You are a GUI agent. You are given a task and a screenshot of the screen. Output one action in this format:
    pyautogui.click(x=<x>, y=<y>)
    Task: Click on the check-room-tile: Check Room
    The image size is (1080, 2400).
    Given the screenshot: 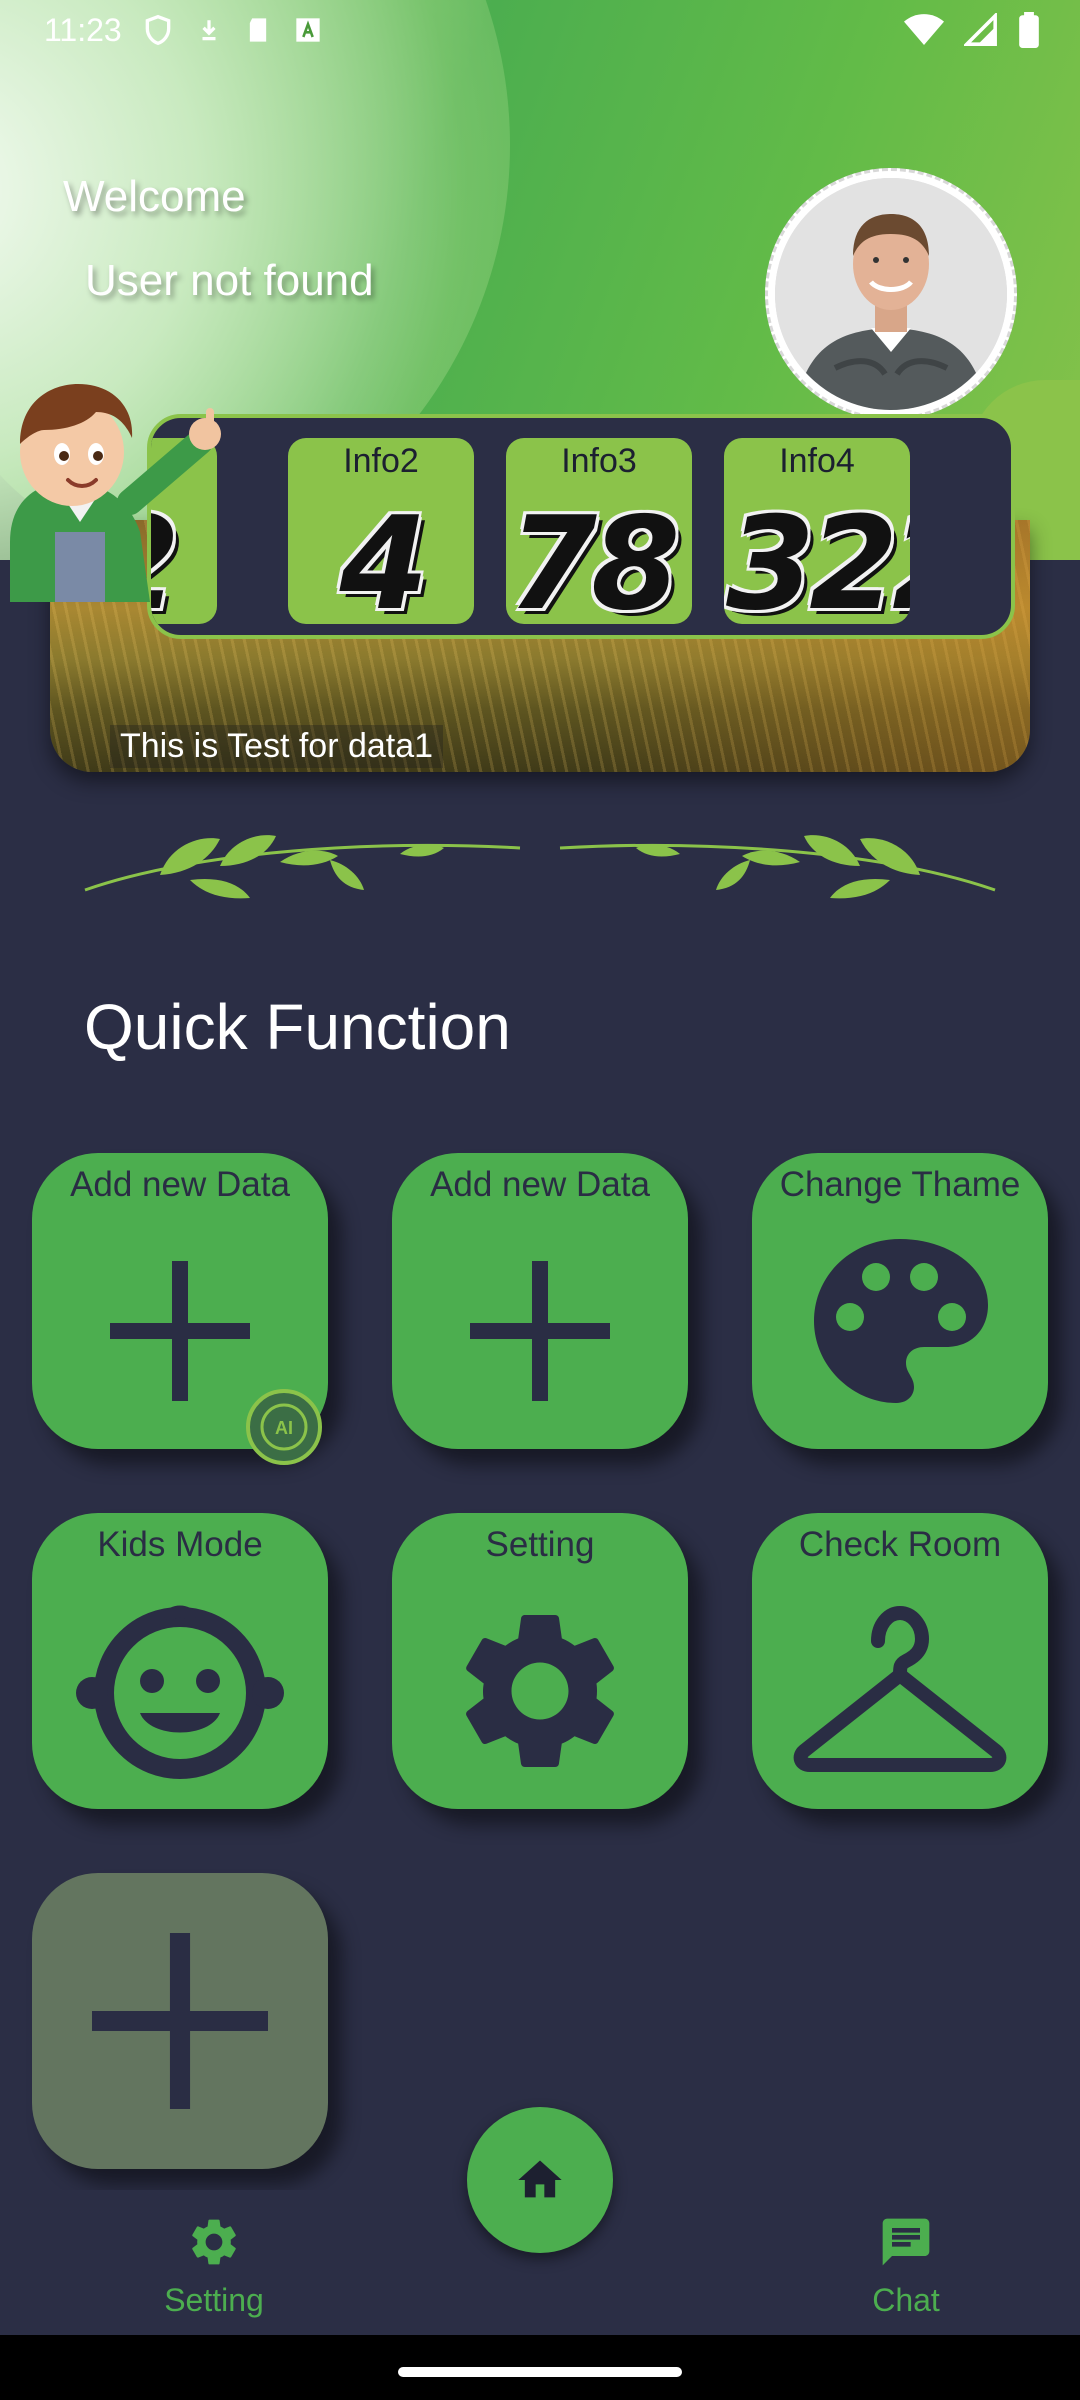 What is the action you would take?
    pyautogui.click(x=900, y=1661)
    